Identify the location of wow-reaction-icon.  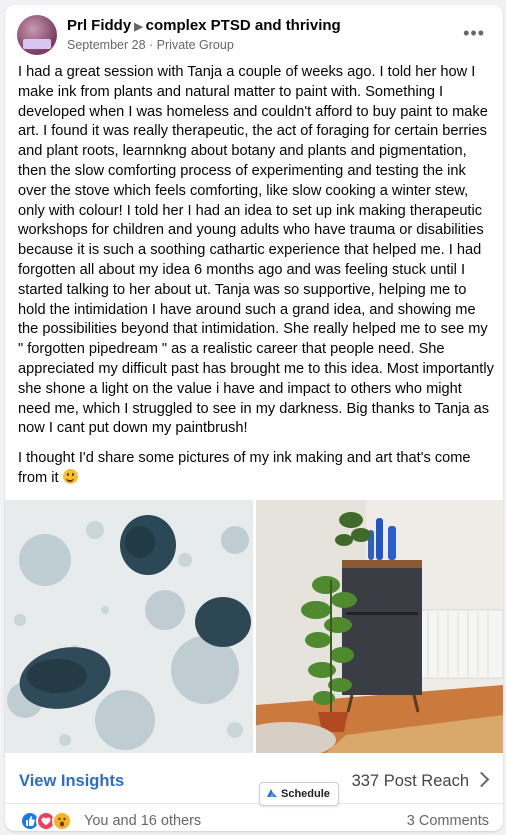
(62, 821).